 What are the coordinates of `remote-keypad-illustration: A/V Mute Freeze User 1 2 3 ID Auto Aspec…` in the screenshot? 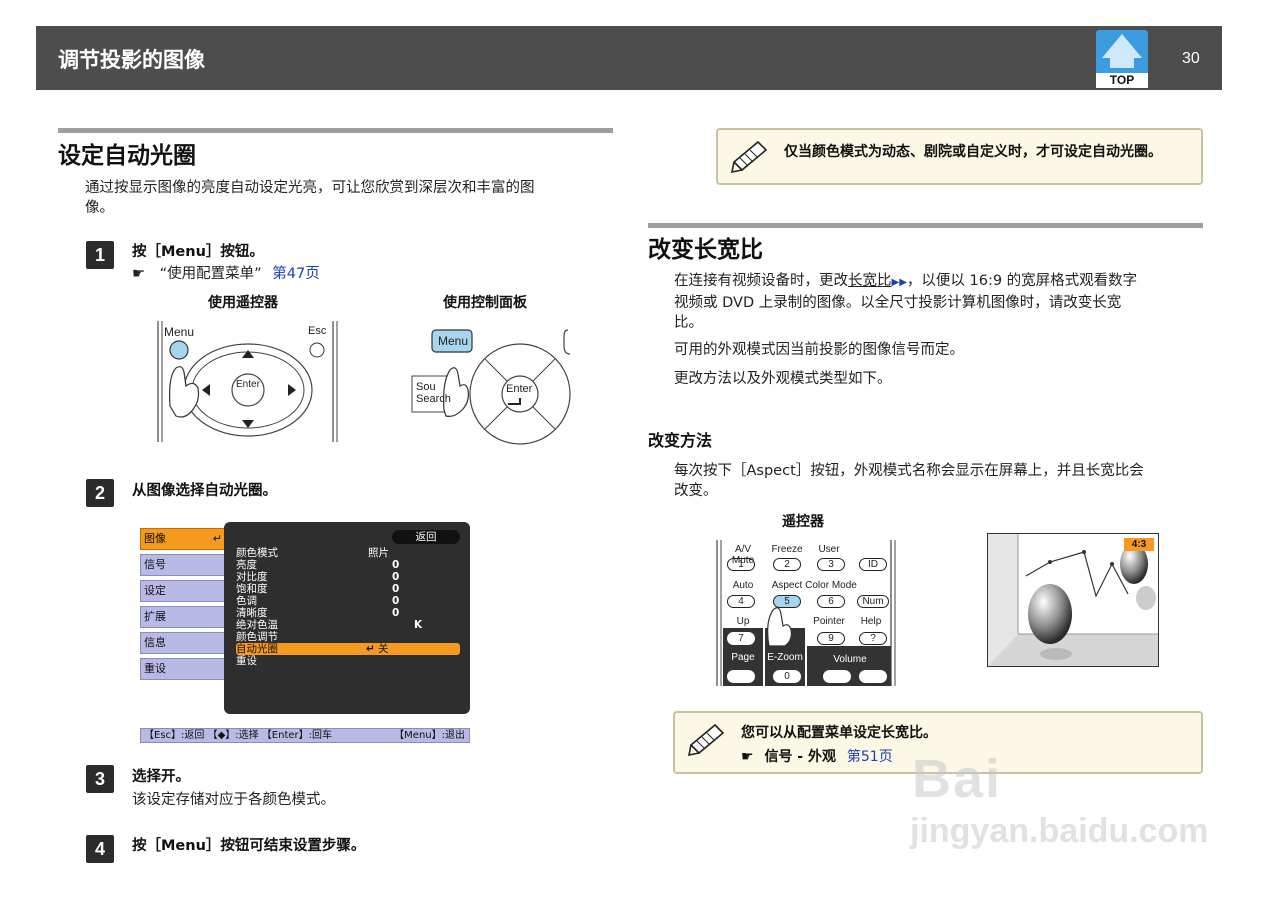 It's located at (806, 613).